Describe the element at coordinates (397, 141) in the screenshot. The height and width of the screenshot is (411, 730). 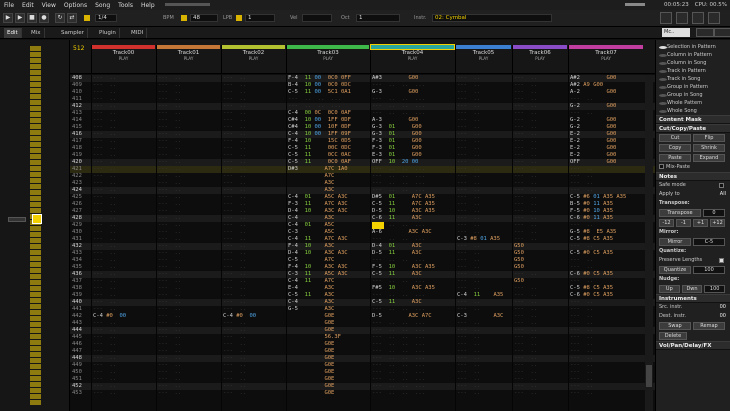
I see `note-cell: F-3 01 G00` at that location.